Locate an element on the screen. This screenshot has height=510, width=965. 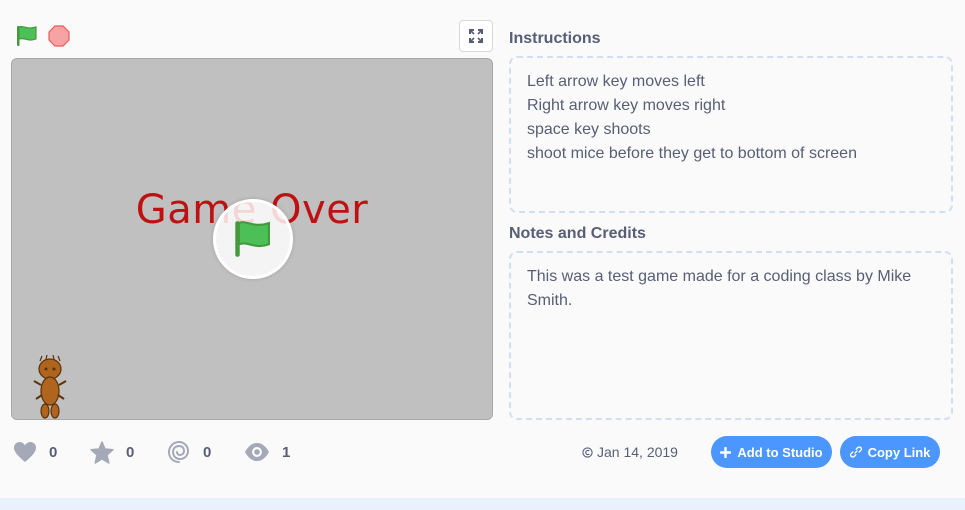
favorite-stat: 0 is located at coordinates (112, 452).